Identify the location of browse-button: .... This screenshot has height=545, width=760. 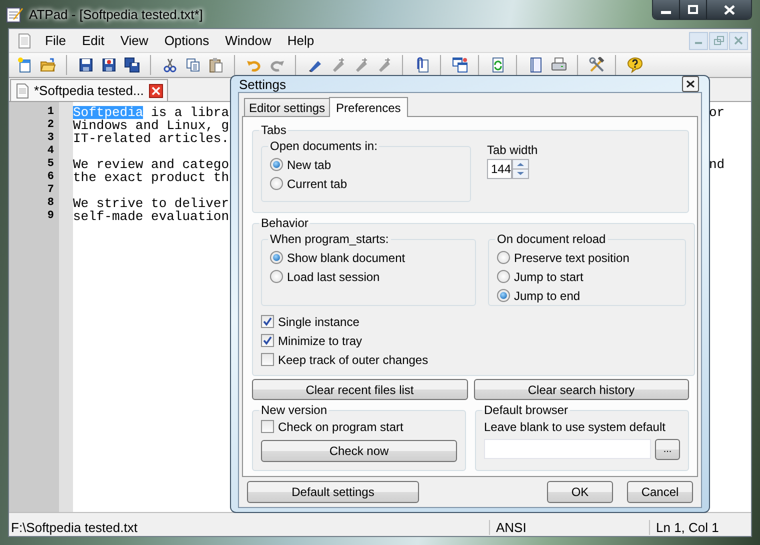
(667, 449).